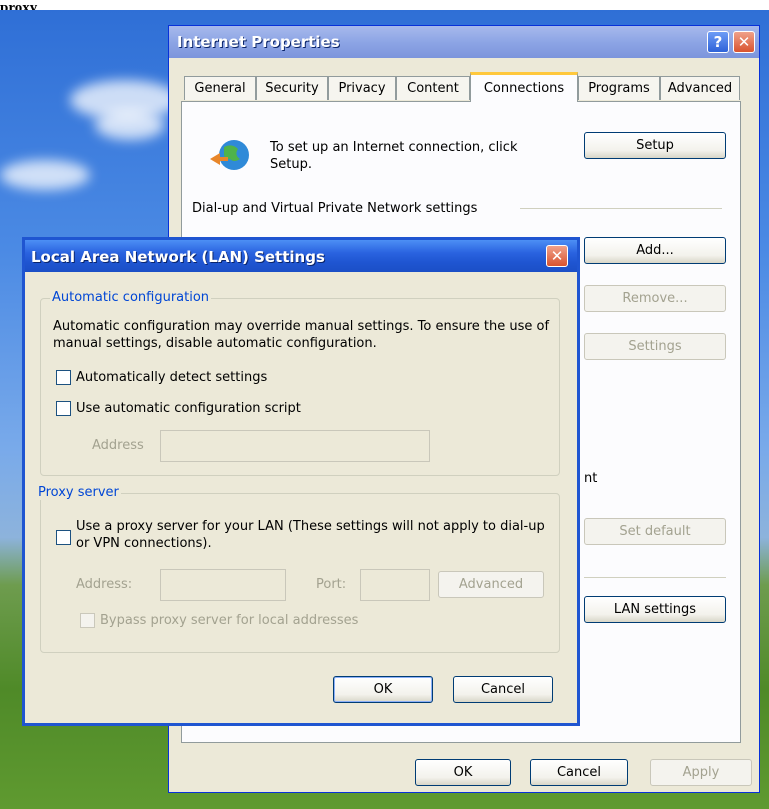 The width and height of the screenshot is (769, 809). Describe the element at coordinates (87, 620) in the screenshot. I see `bypass-local-checkbox` at that location.